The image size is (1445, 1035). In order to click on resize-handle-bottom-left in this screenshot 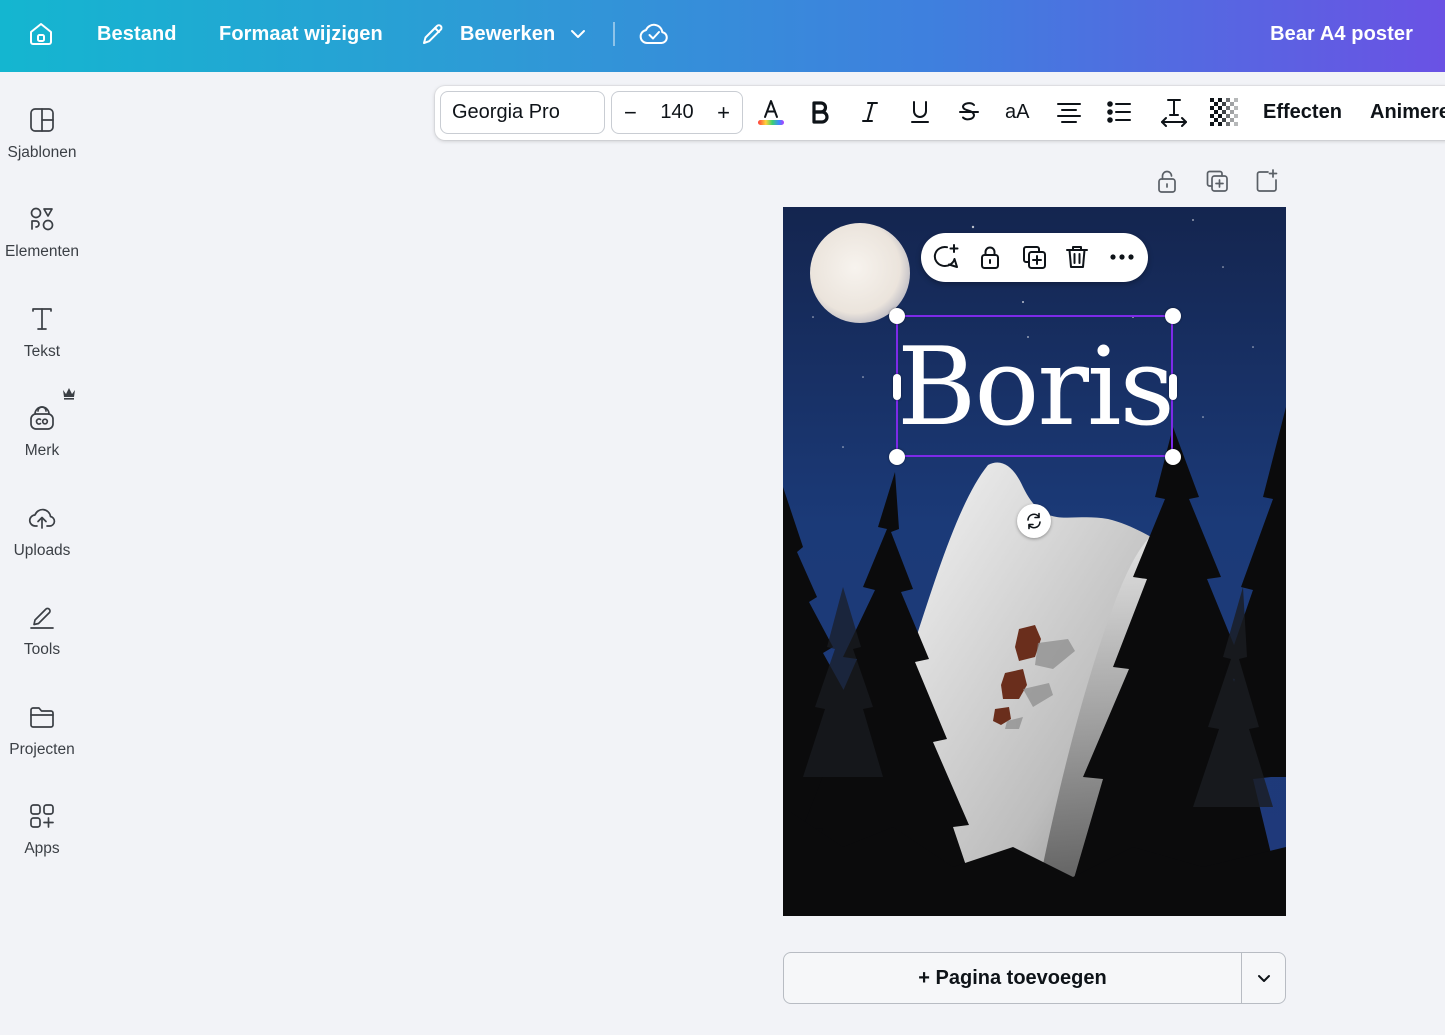, I will do `click(897, 457)`.